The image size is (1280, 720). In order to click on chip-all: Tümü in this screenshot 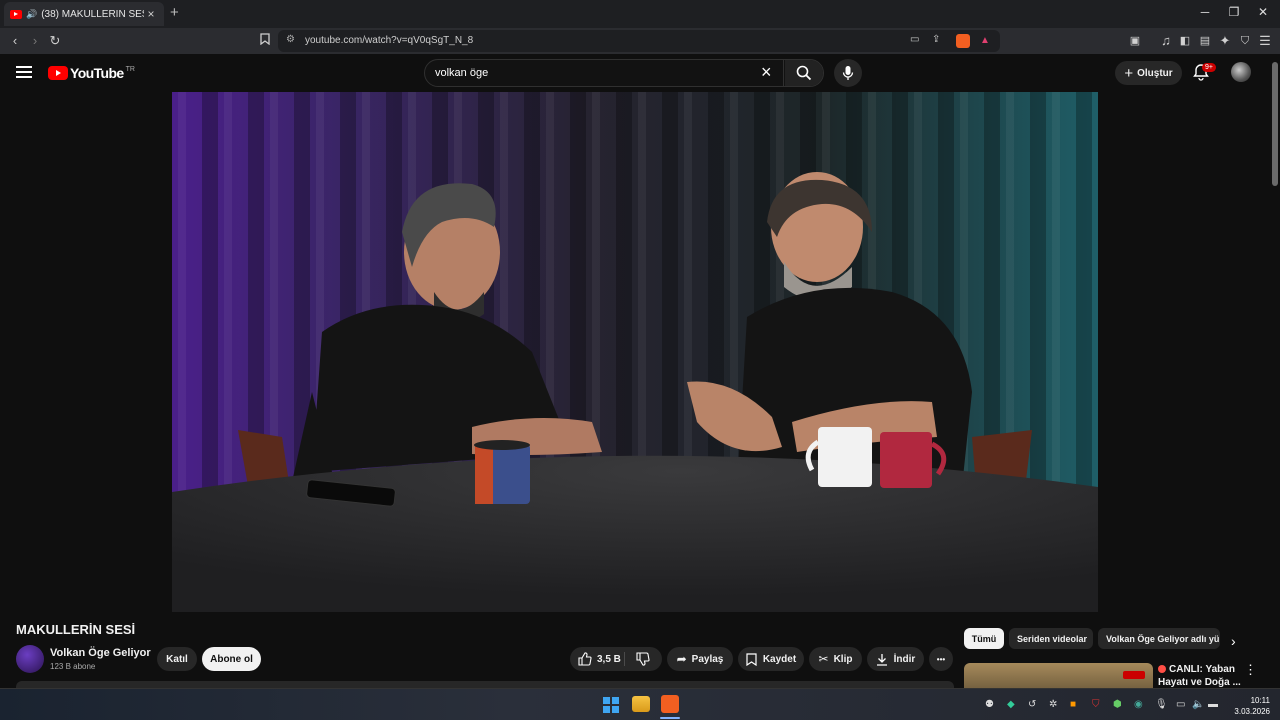, I will do `click(984, 638)`.